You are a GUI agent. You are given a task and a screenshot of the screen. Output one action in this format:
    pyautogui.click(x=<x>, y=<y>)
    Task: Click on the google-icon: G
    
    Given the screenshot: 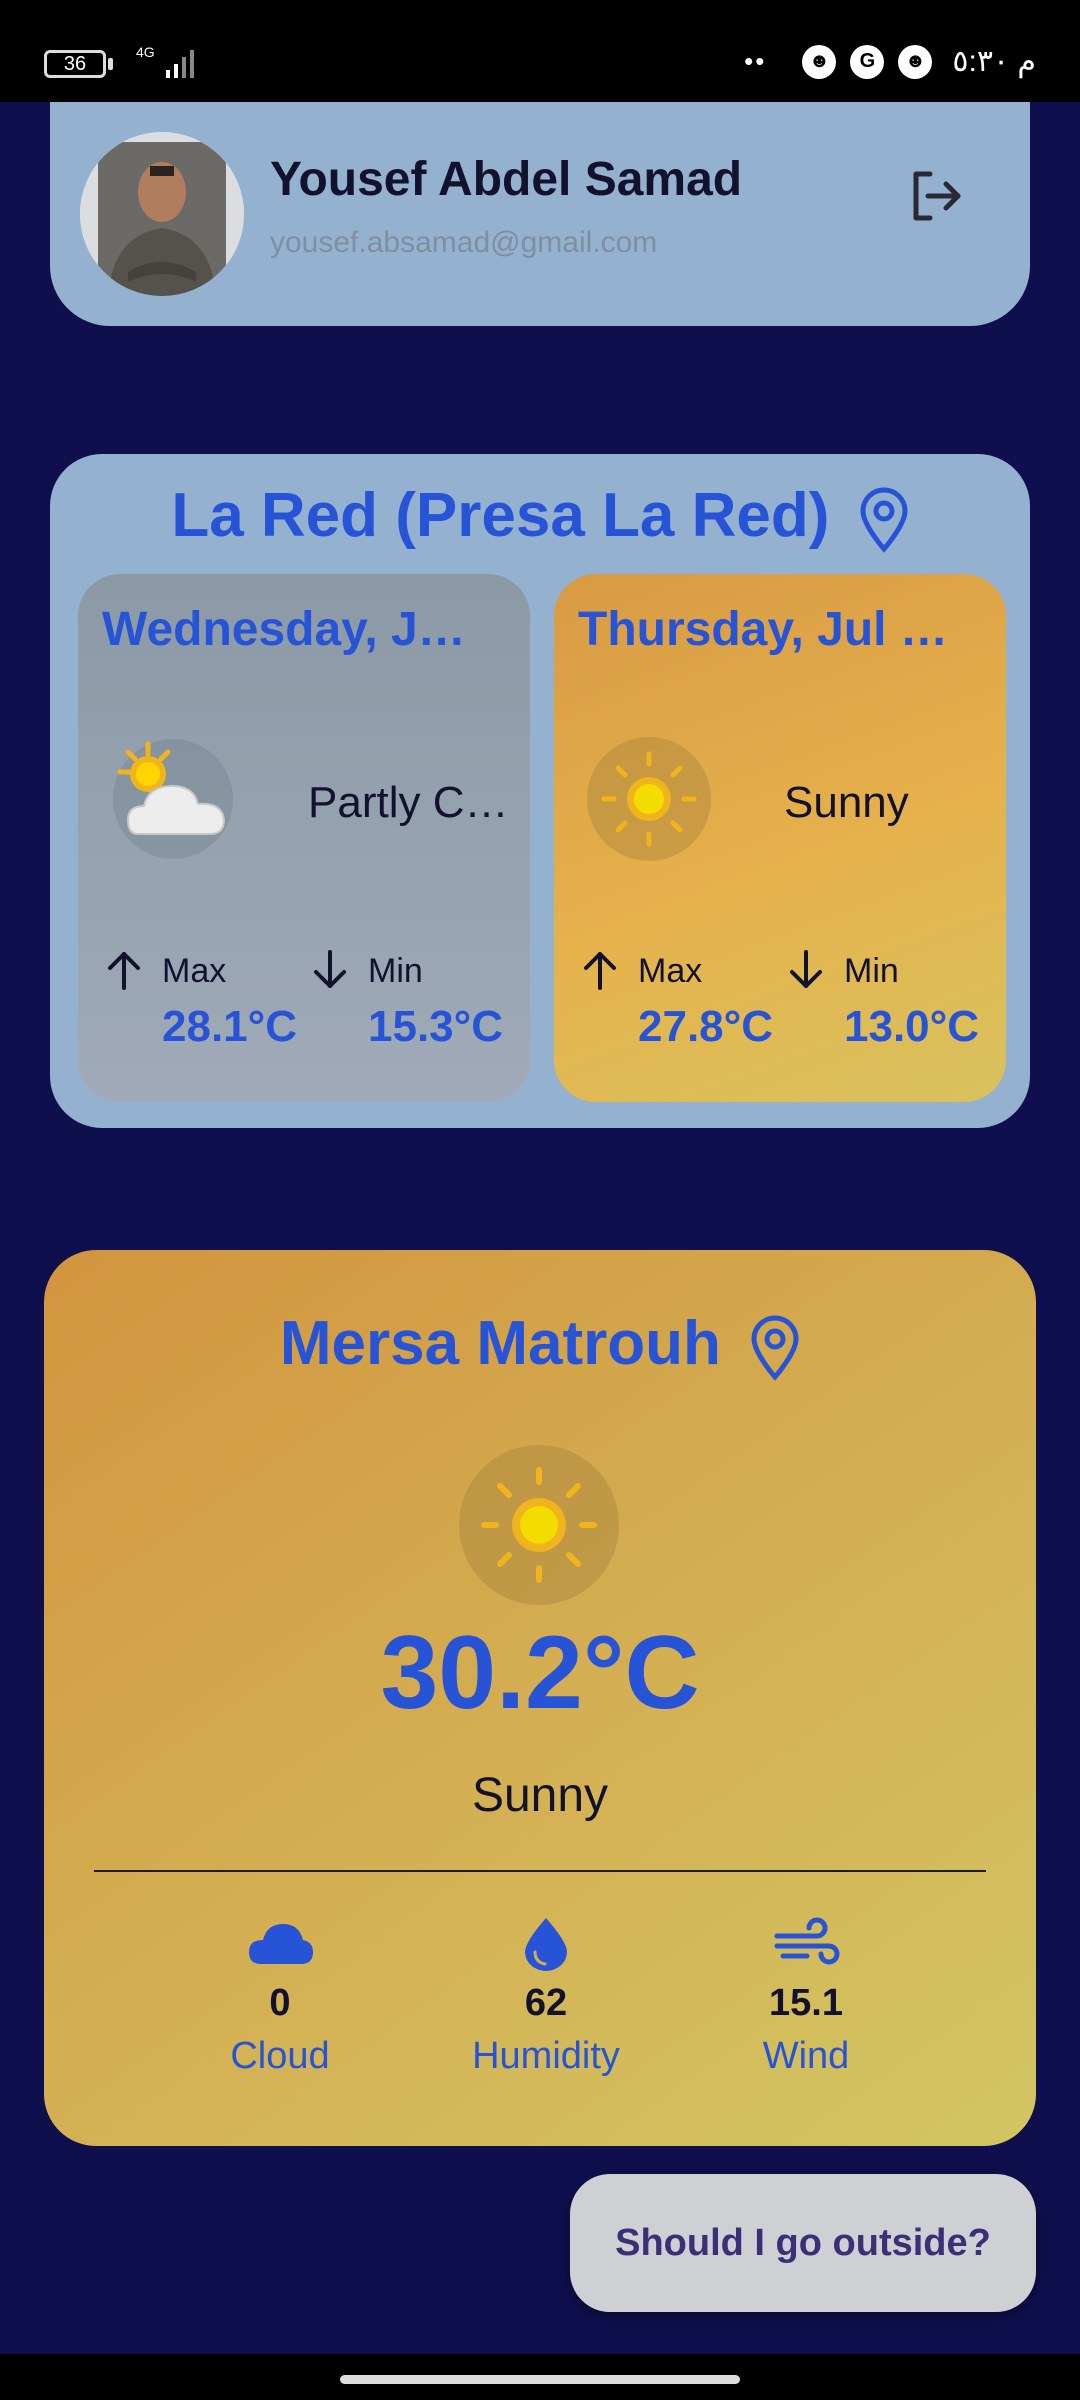 What is the action you would take?
    pyautogui.click(x=867, y=61)
    